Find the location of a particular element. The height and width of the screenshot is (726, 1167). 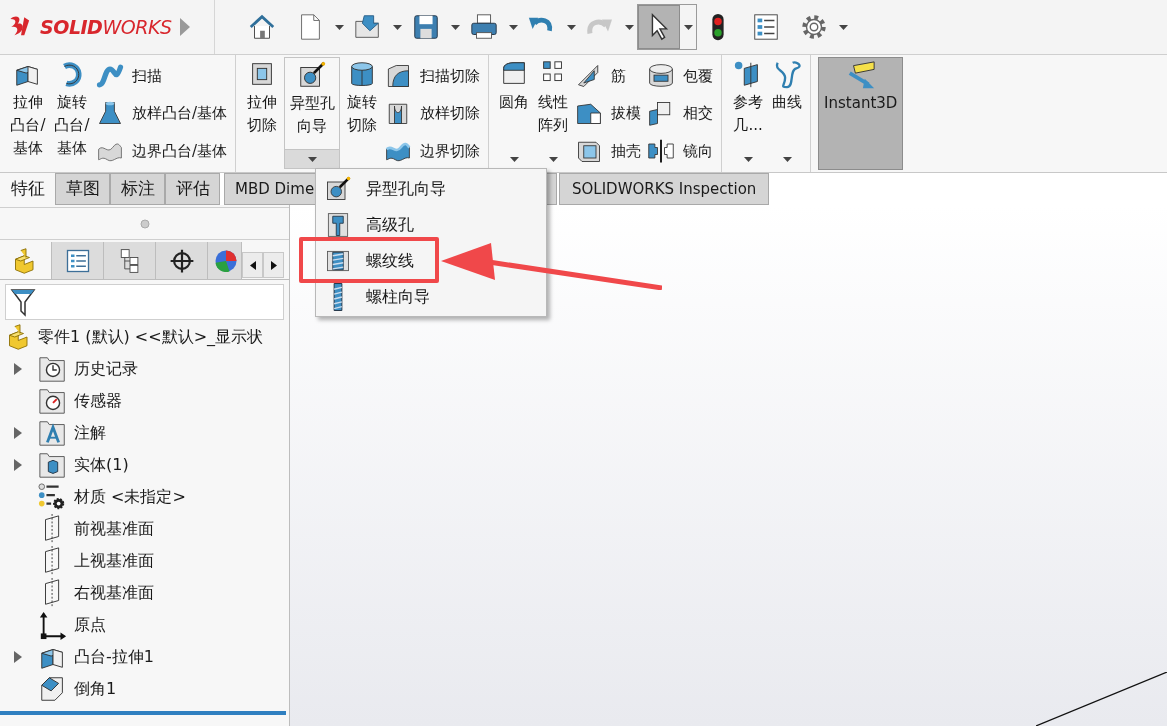

tree-item: 前视基准面 is located at coordinates (144, 529).